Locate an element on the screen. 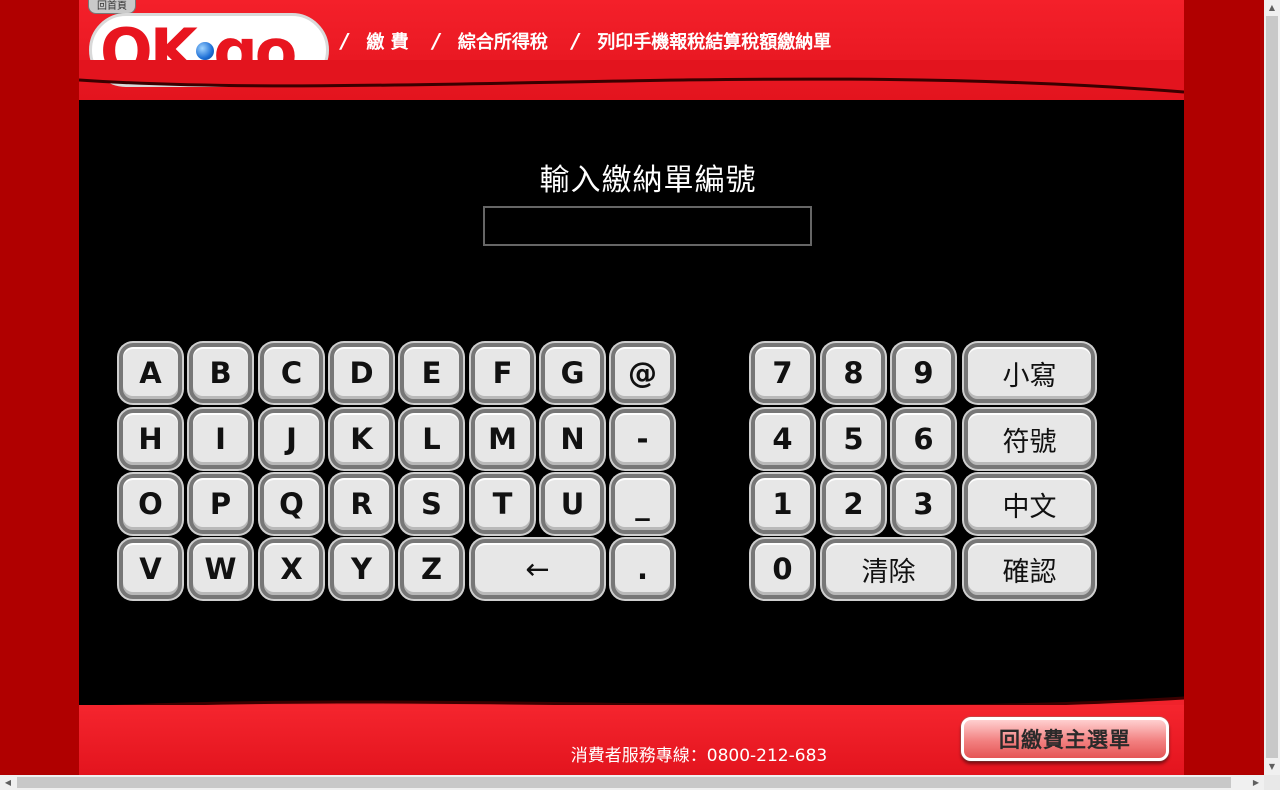 This screenshot has width=1280, height=790. key-n: N is located at coordinates (572, 439).